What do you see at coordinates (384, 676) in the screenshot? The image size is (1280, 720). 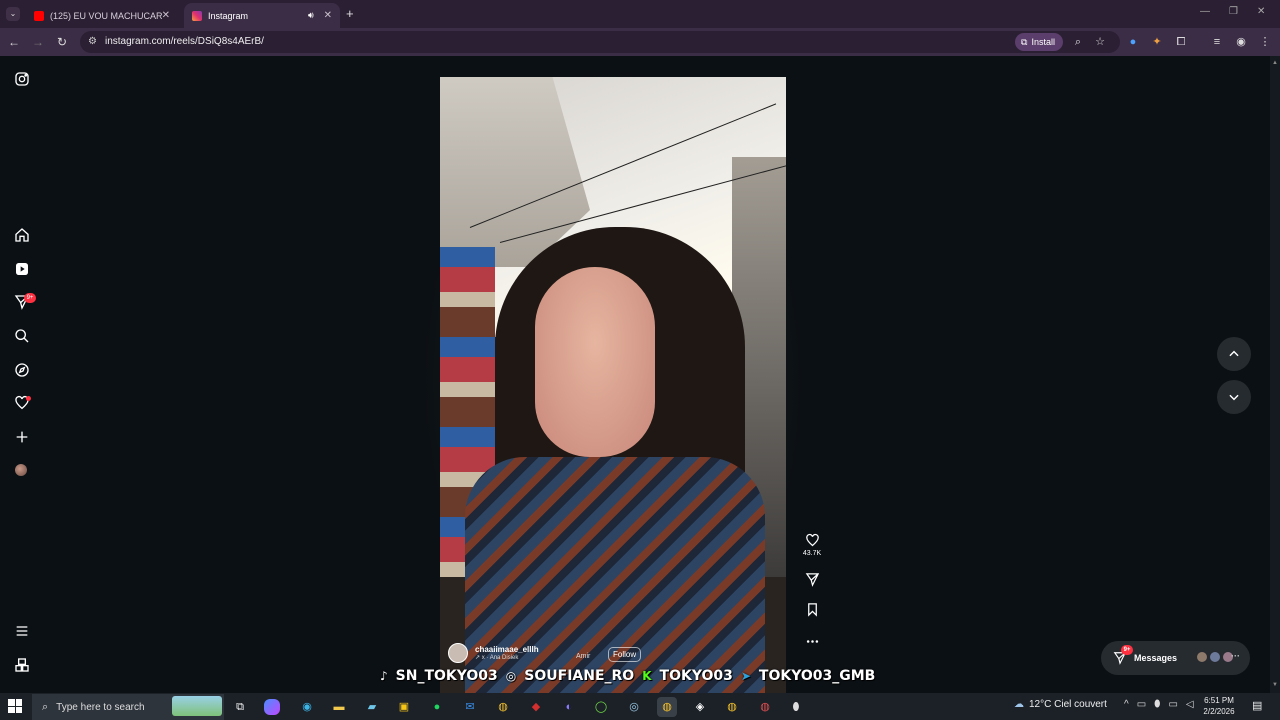 I see `tiktok-icon: ♪` at bounding box center [384, 676].